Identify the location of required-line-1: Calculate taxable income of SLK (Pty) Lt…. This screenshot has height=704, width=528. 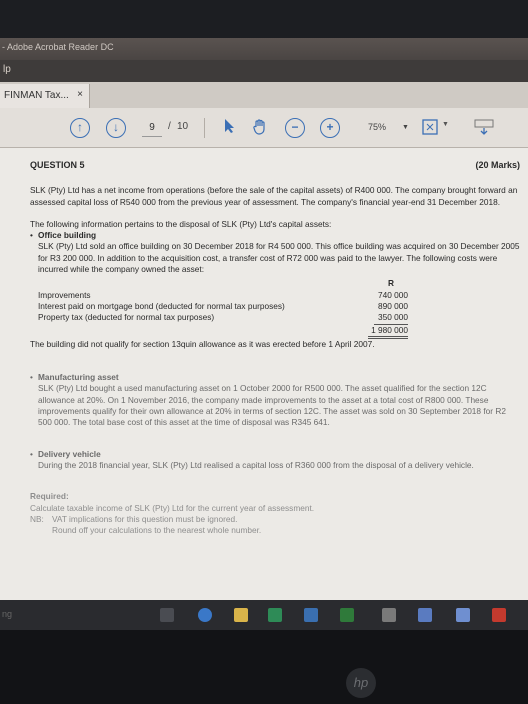
(172, 507).